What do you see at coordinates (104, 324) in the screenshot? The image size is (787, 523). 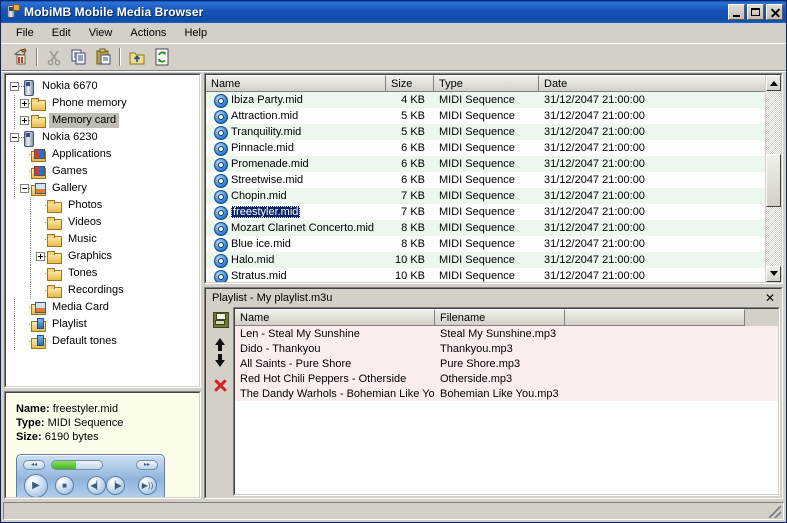 I see `tree-item-playlist: Playlist` at bounding box center [104, 324].